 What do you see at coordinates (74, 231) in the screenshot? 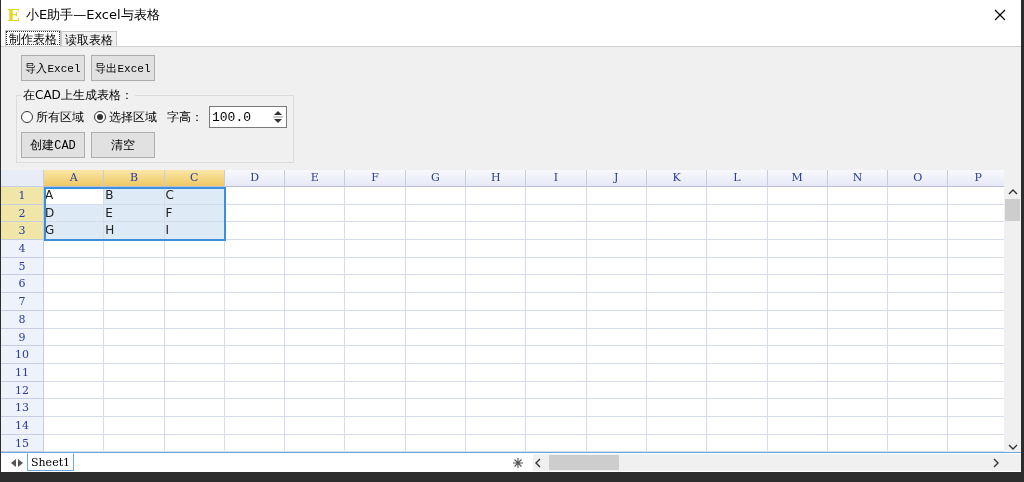
I see `table-cell: G` at bounding box center [74, 231].